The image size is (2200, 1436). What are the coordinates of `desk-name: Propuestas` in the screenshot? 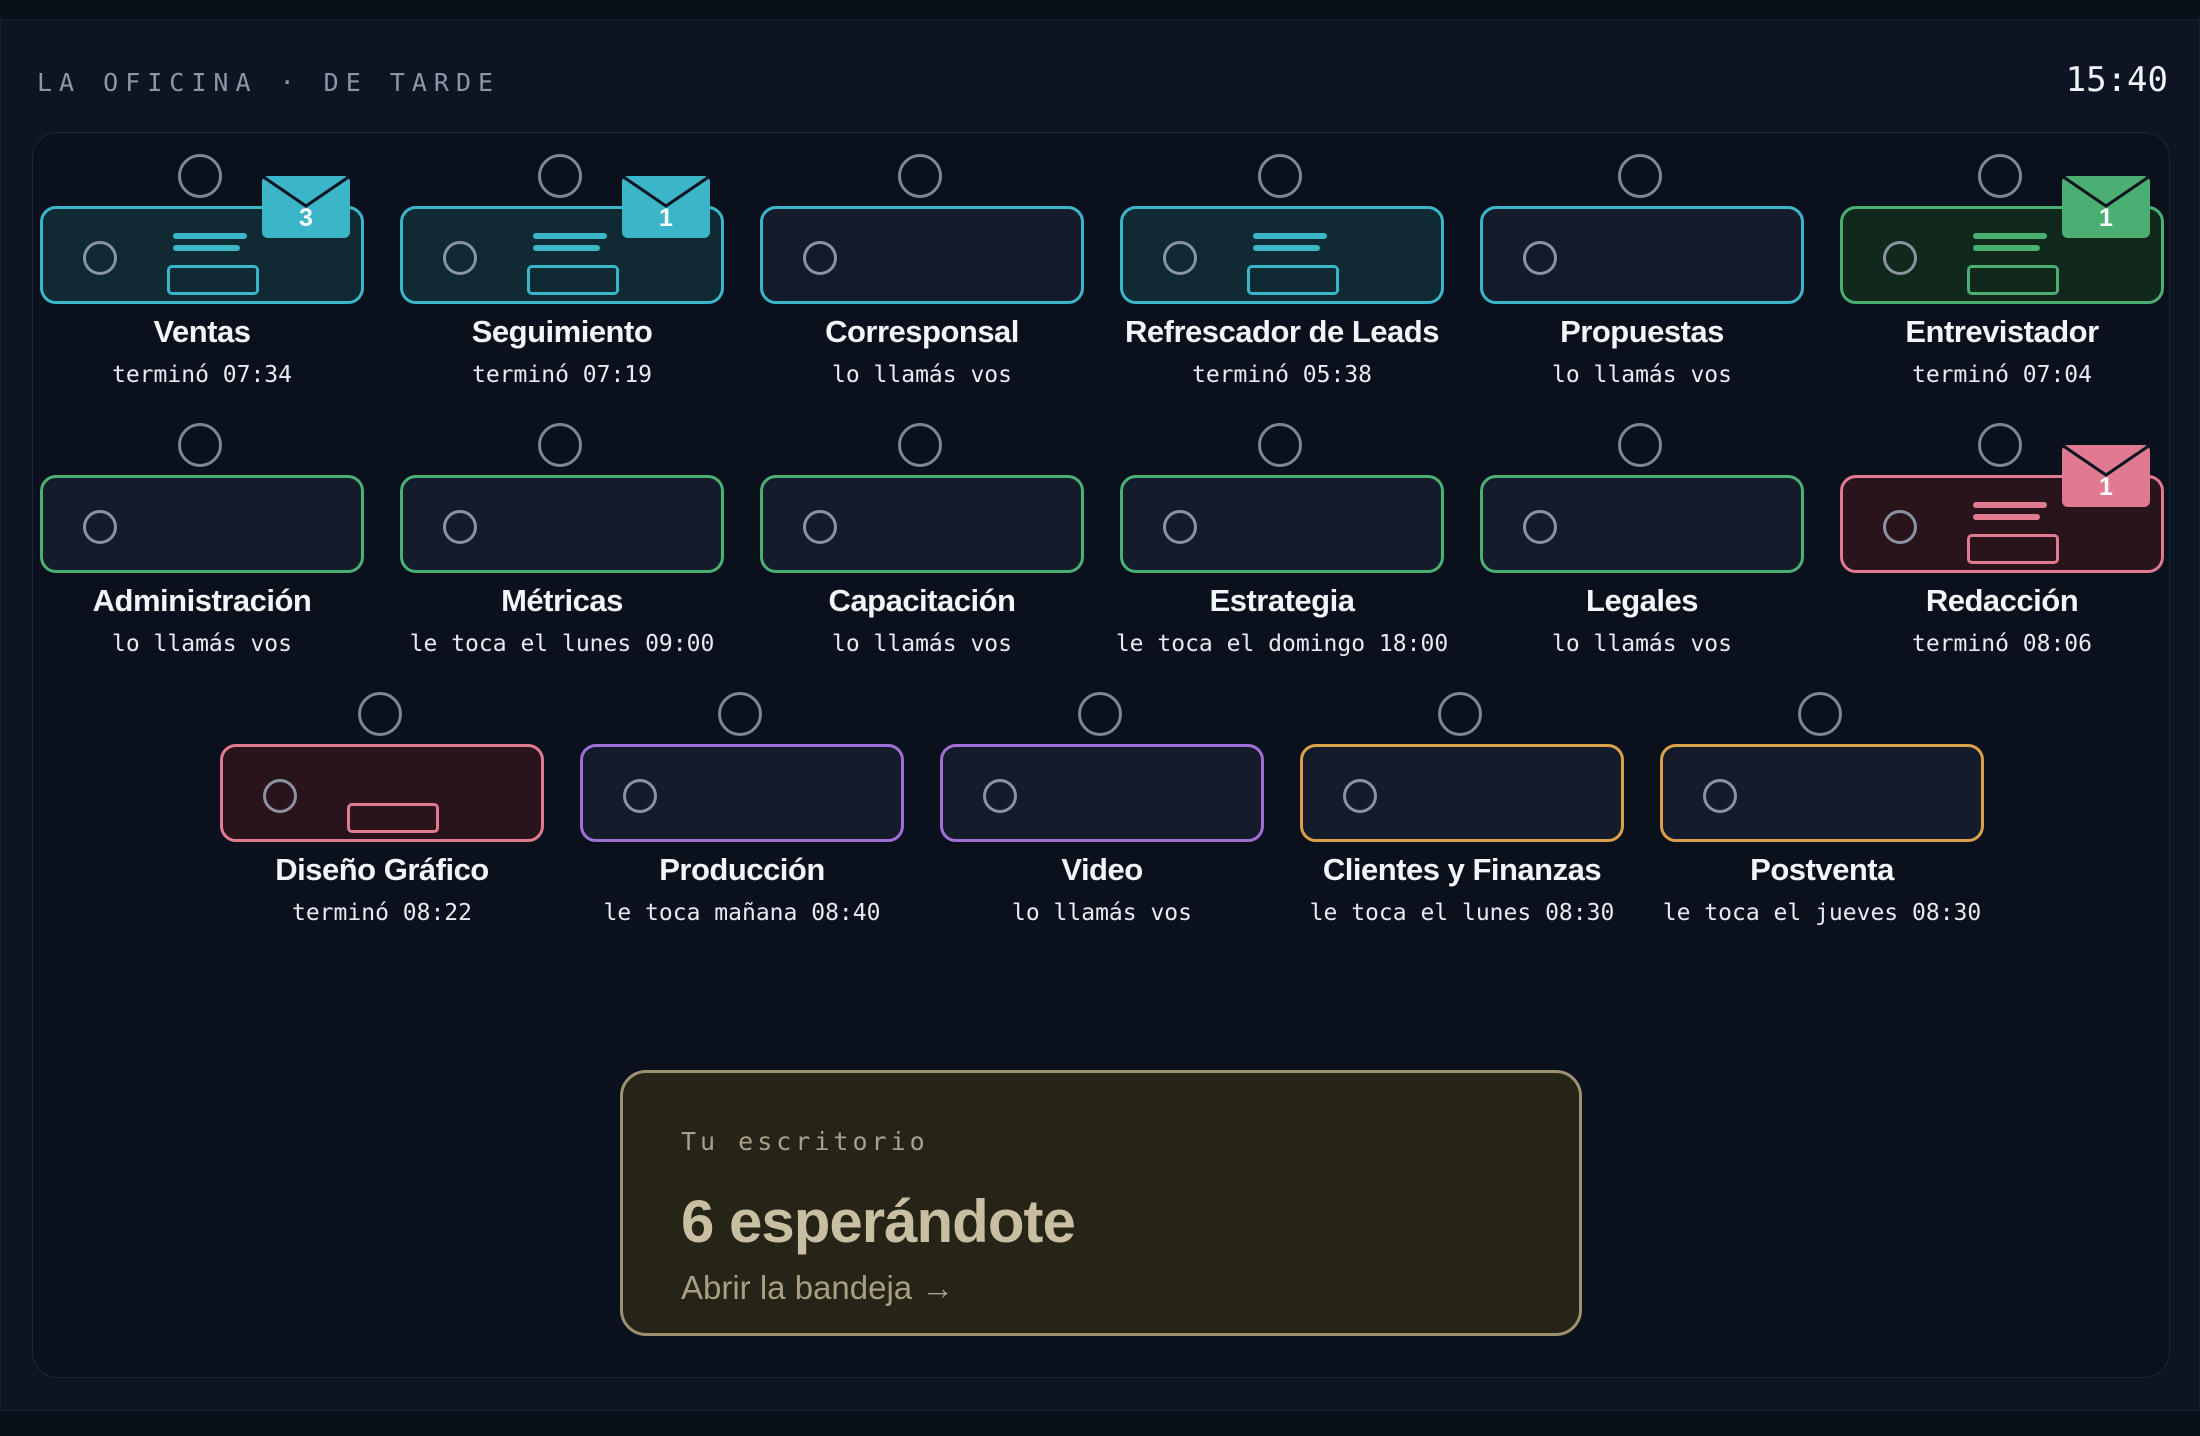 It's located at (1642, 331).